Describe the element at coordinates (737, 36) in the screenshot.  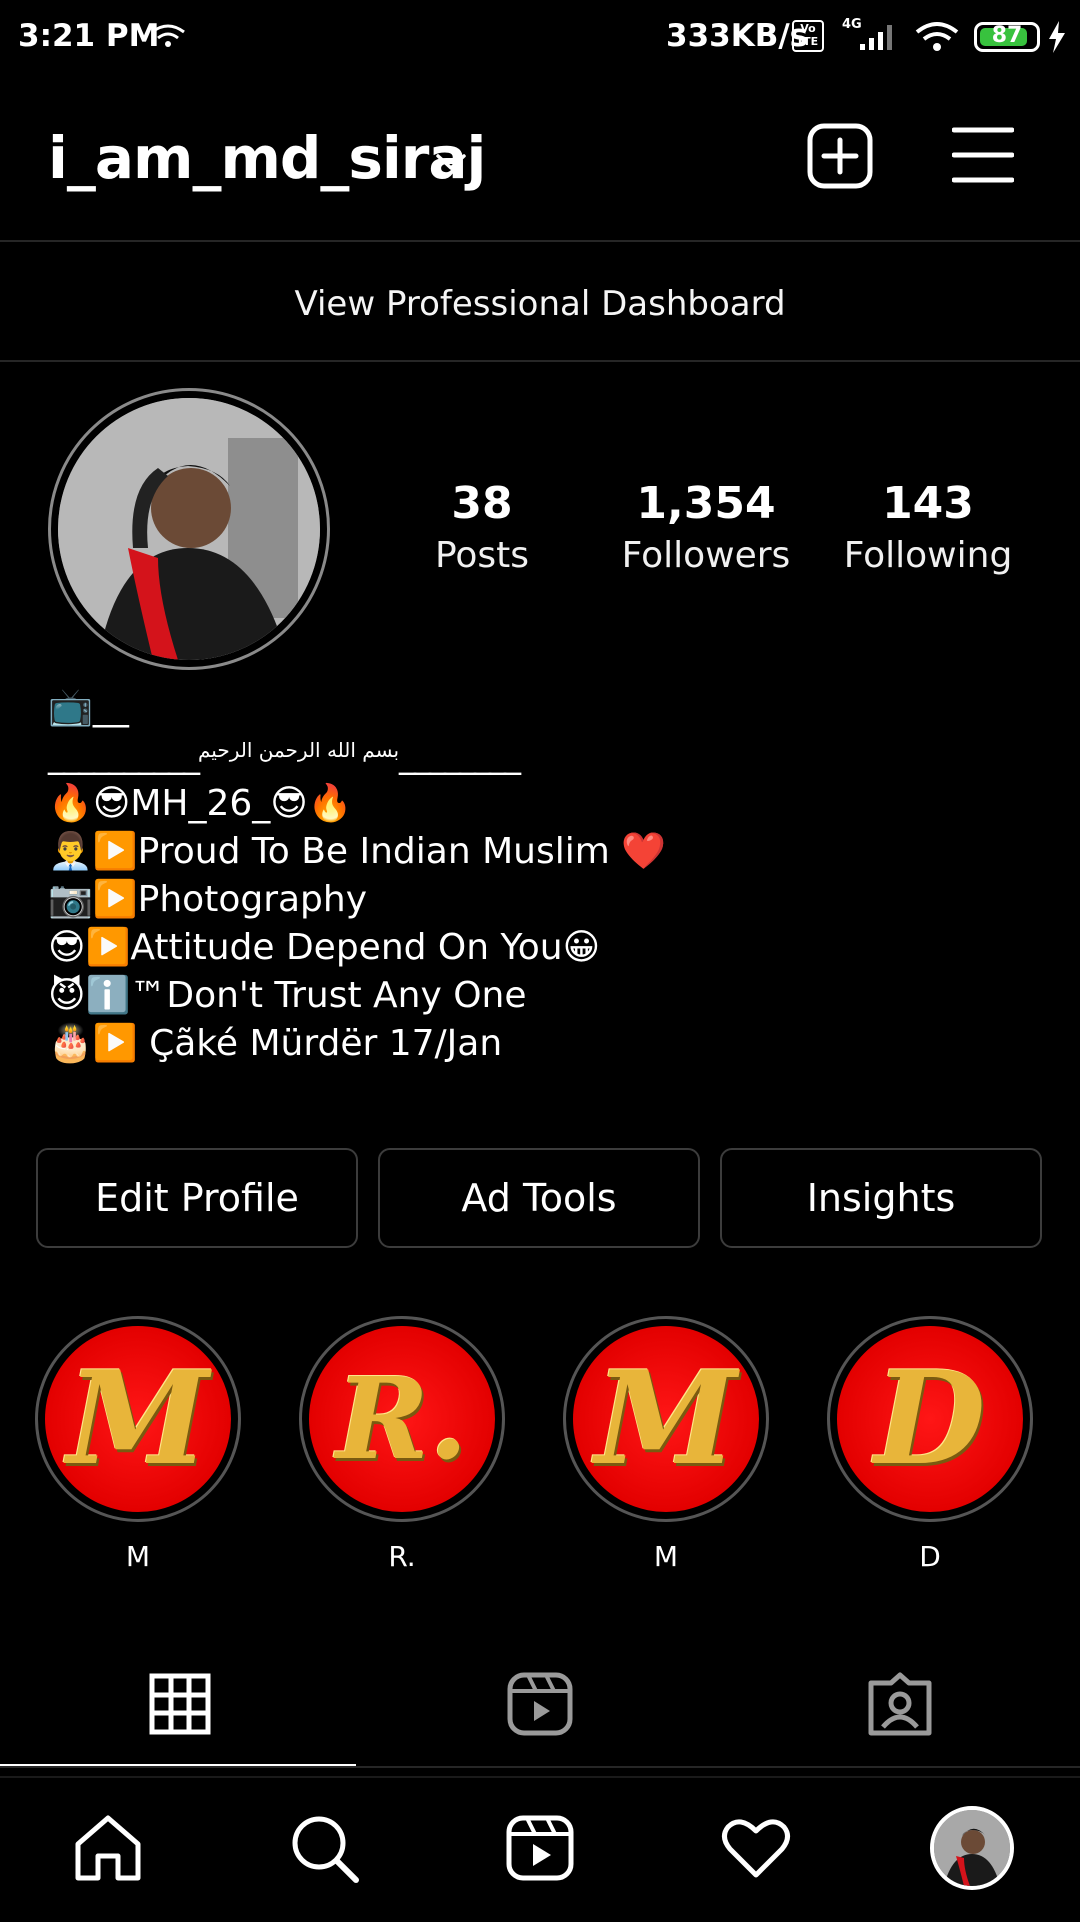
I see `network-speed: 333KB/s` at that location.